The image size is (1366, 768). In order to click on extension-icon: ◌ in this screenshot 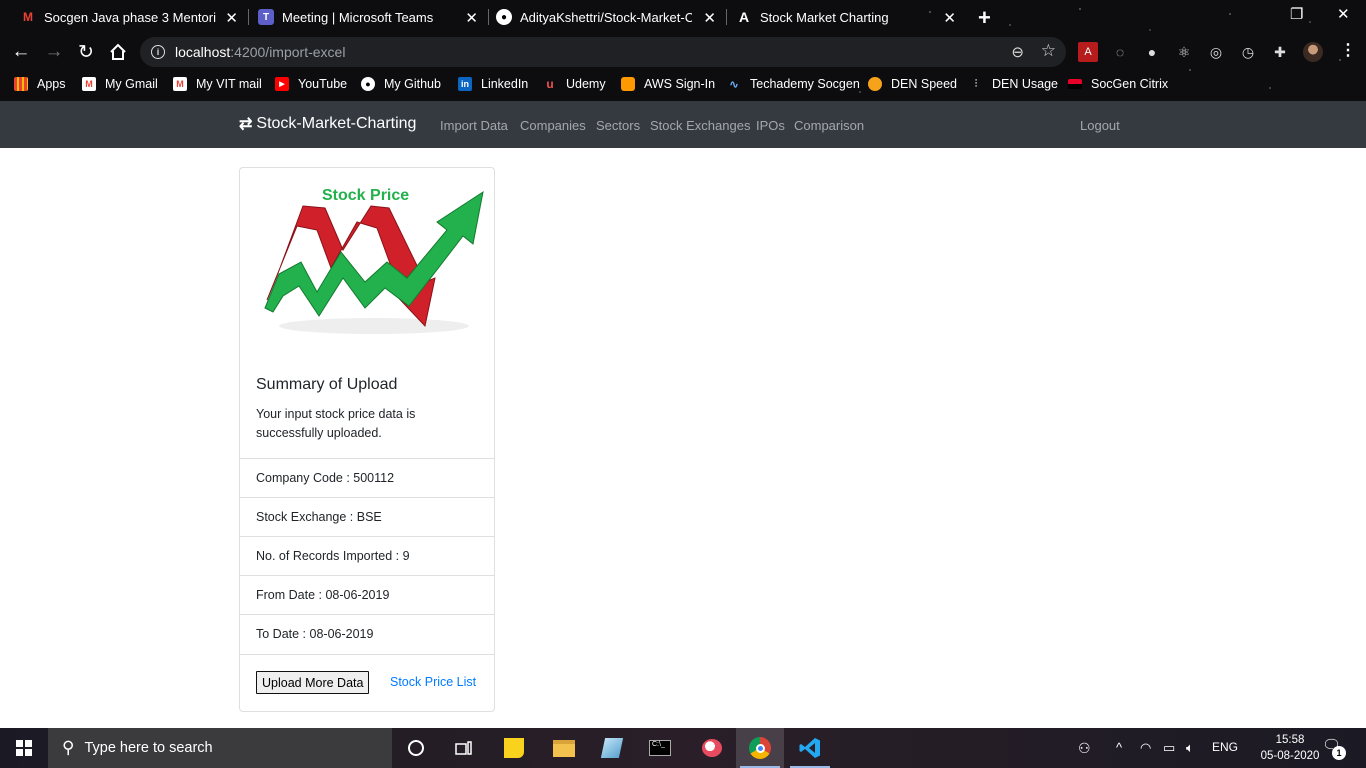, I will do `click(1120, 52)`.